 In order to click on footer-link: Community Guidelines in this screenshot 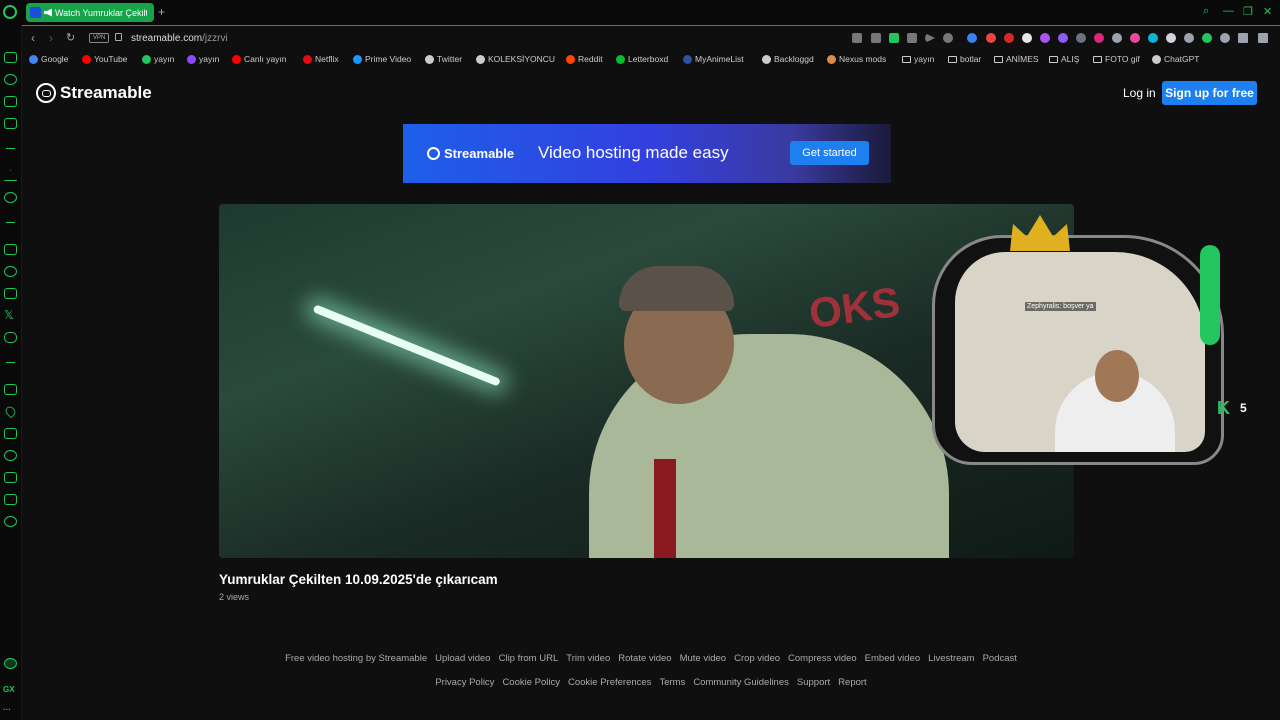, I will do `click(741, 682)`.